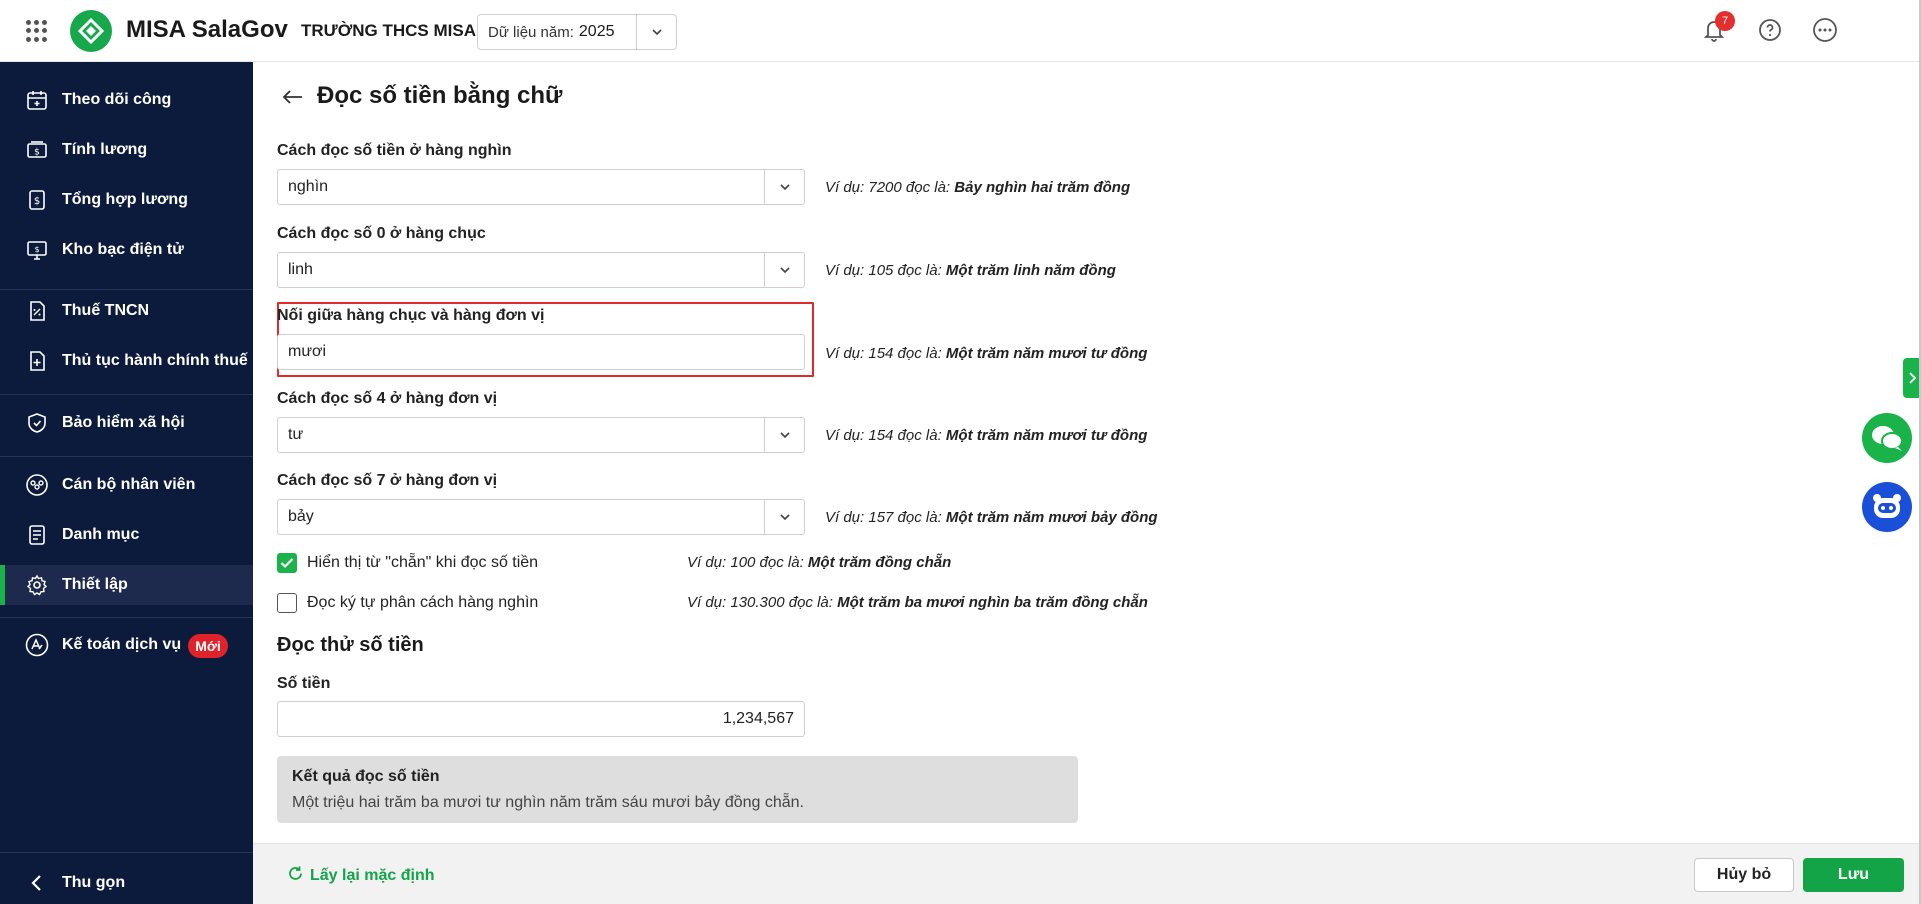 The image size is (1921, 904). Describe the element at coordinates (531, 32) in the screenshot. I see `year-select-label: Dữ liệu năm:` at that location.